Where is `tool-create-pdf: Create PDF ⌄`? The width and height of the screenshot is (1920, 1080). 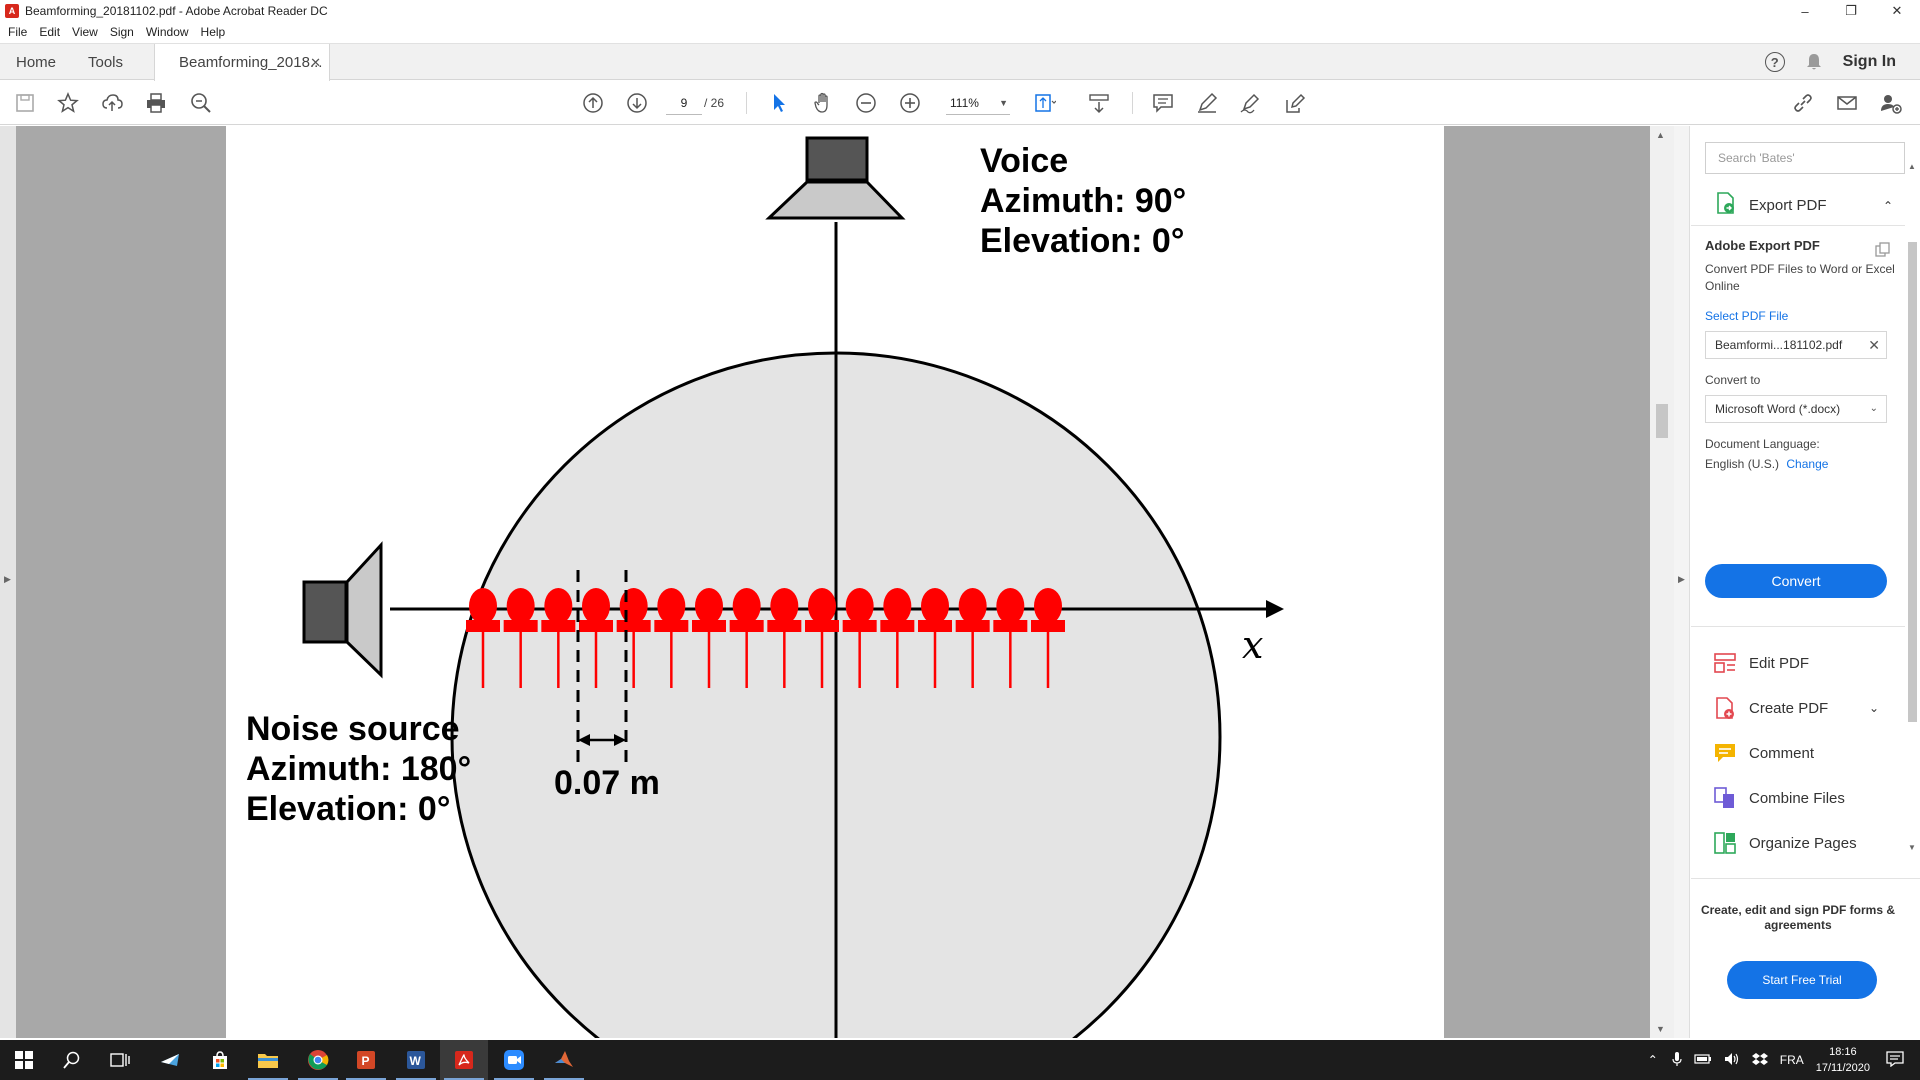 tool-create-pdf: Create PDF ⌄ is located at coordinates (1796, 708).